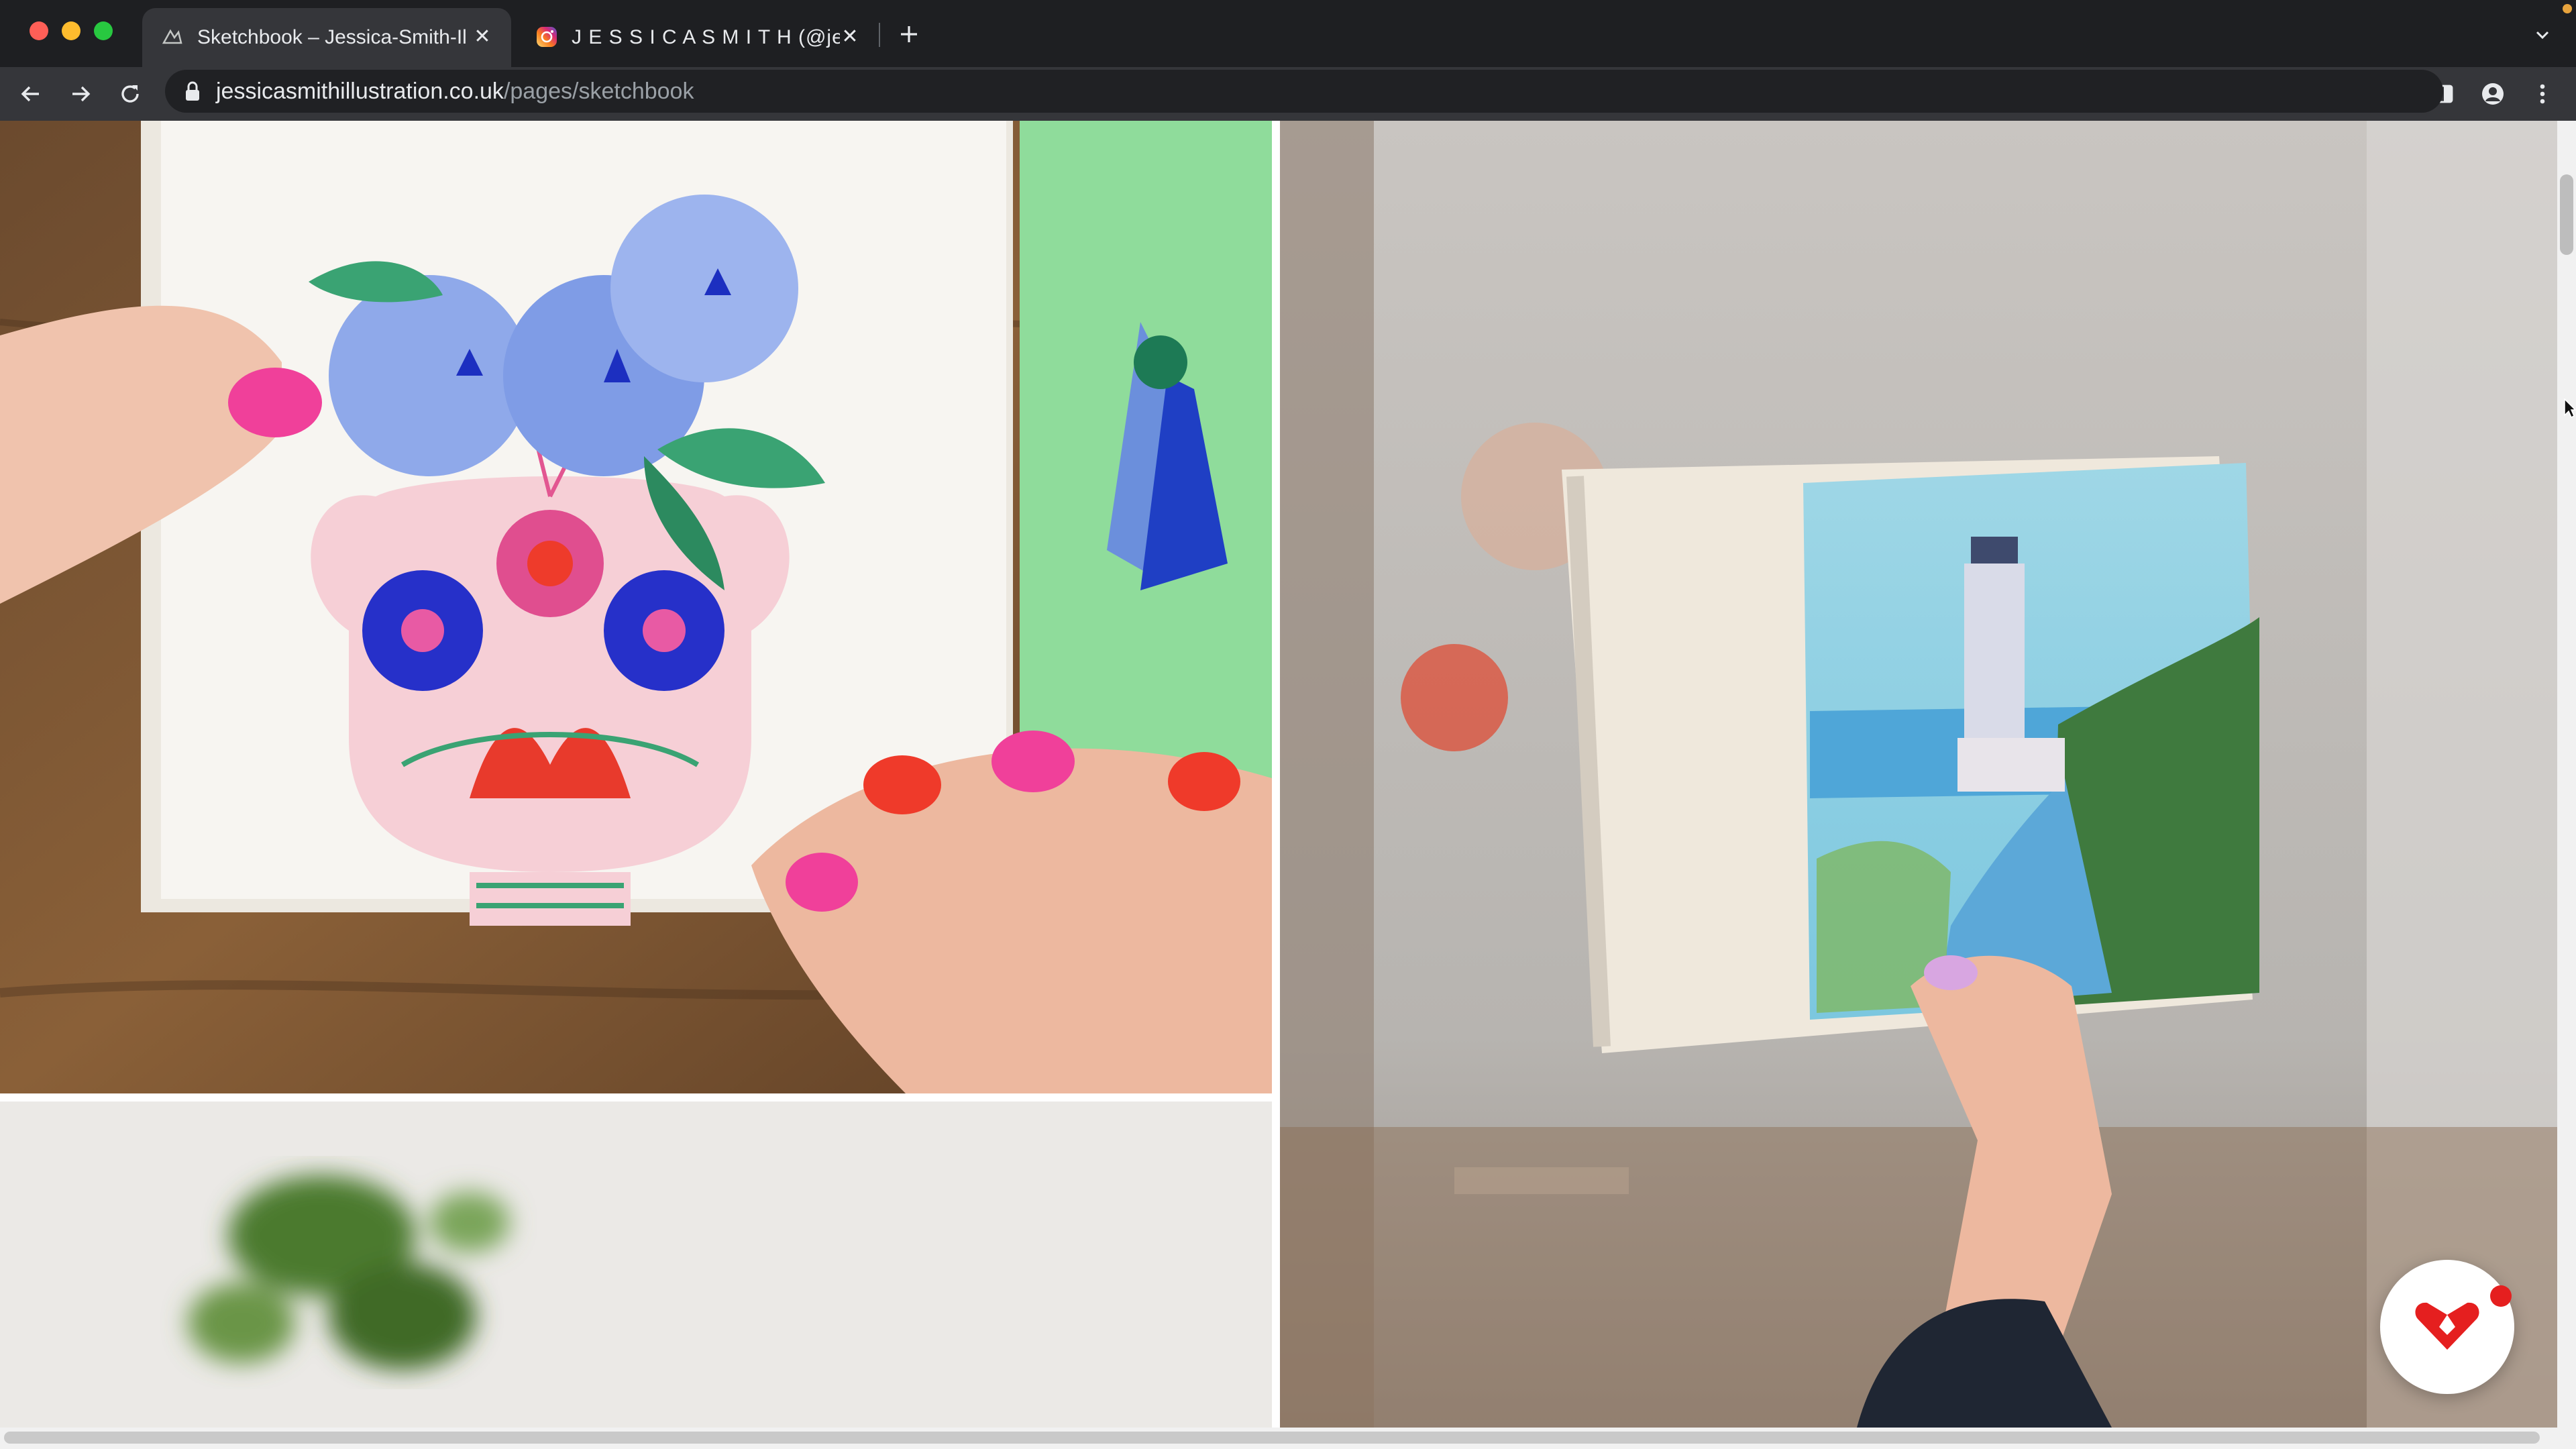 The height and width of the screenshot is (1449, 2576). I want to click on menu-button, so click(2542, 94).